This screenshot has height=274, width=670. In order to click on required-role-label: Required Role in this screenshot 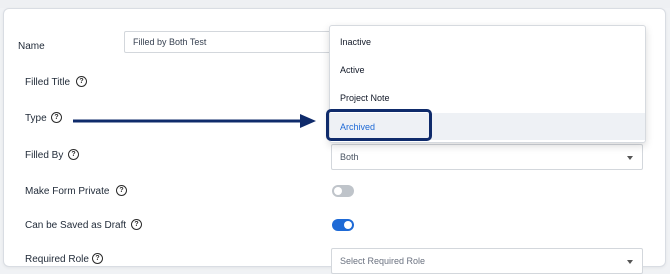, I will do `click(57, 259)`.